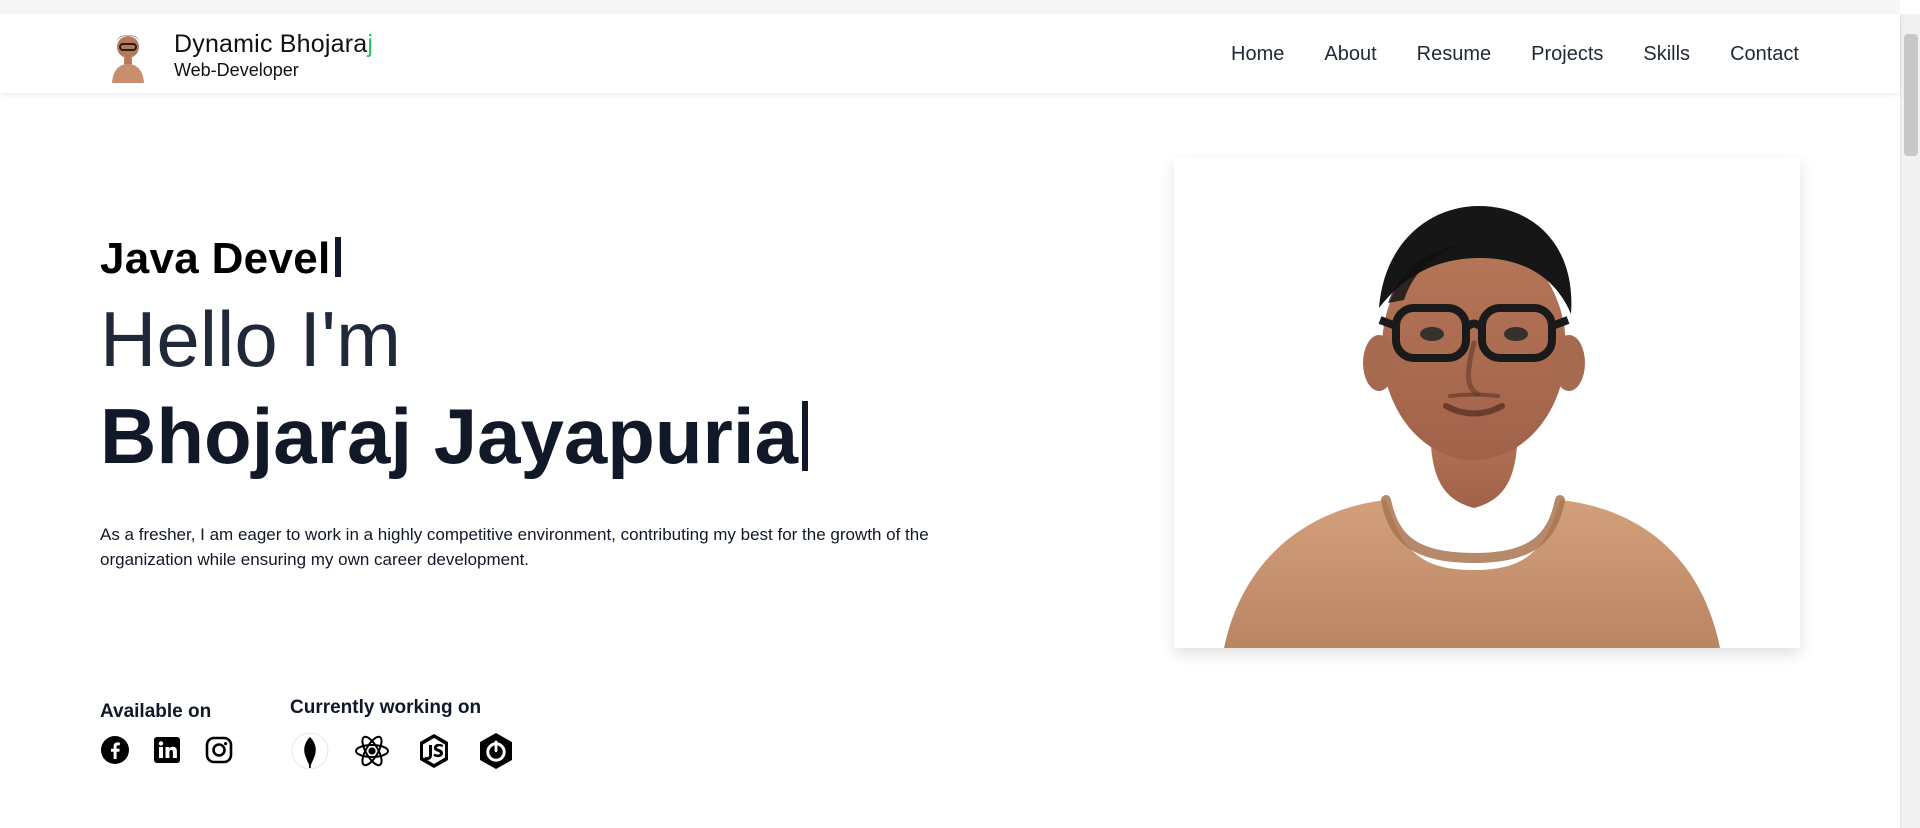 The image size is (1920, 828). I want to click on brand-title: Dynamic Bhojaraj, so click(273, 44).